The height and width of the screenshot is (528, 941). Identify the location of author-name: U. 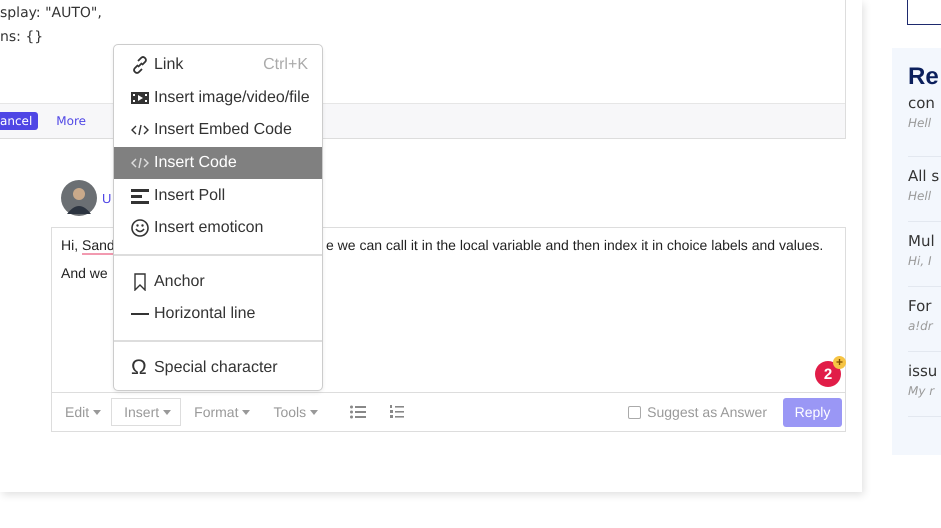
(107, 198).